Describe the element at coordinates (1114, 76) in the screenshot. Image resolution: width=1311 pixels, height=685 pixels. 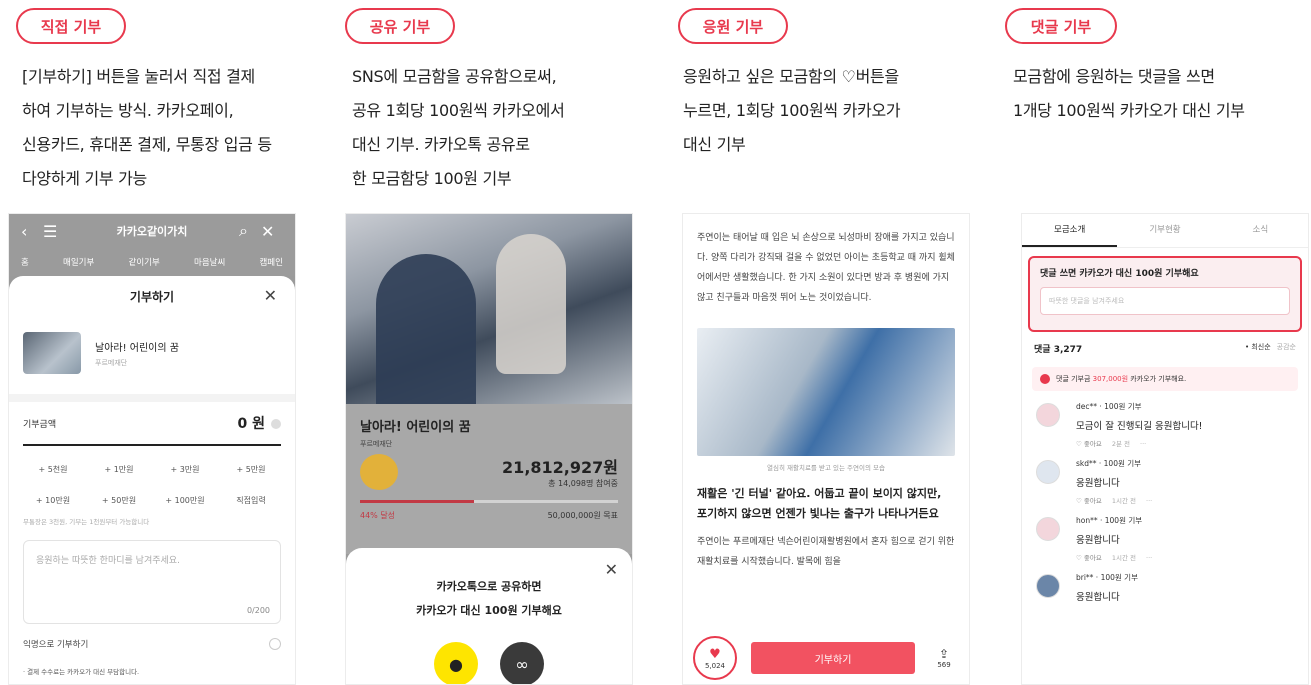
I see `description-line: 모금함에 응원하는 댓글을 쓰면` at that location.